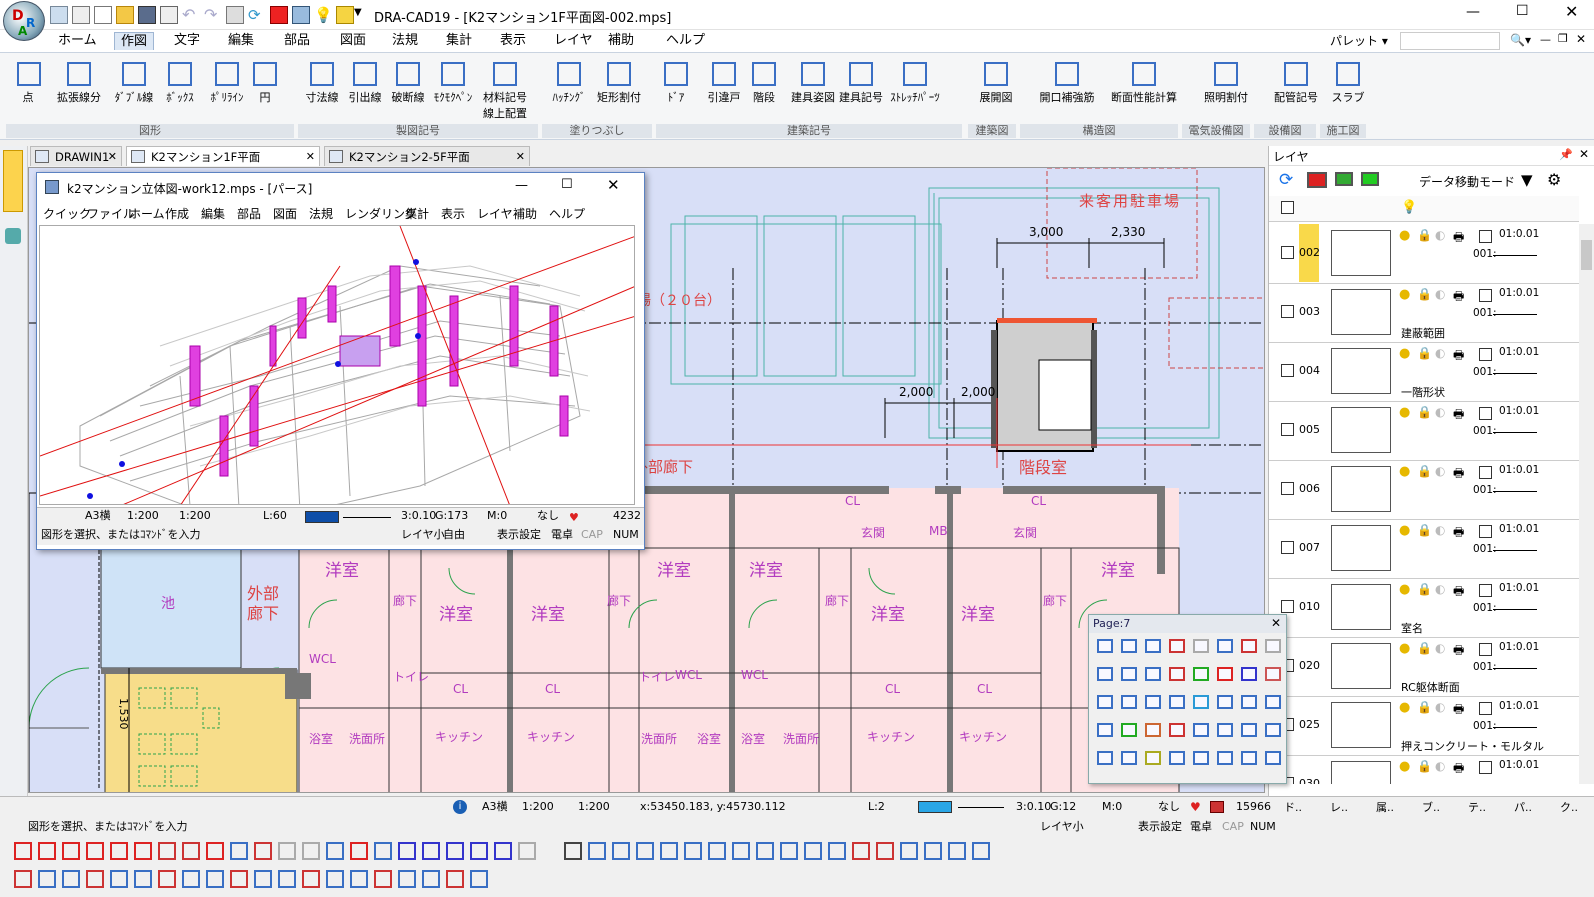  Describe the element at coordinates (1523, 807) in the screenshot. I see `panel-tab: パ..` at that location.